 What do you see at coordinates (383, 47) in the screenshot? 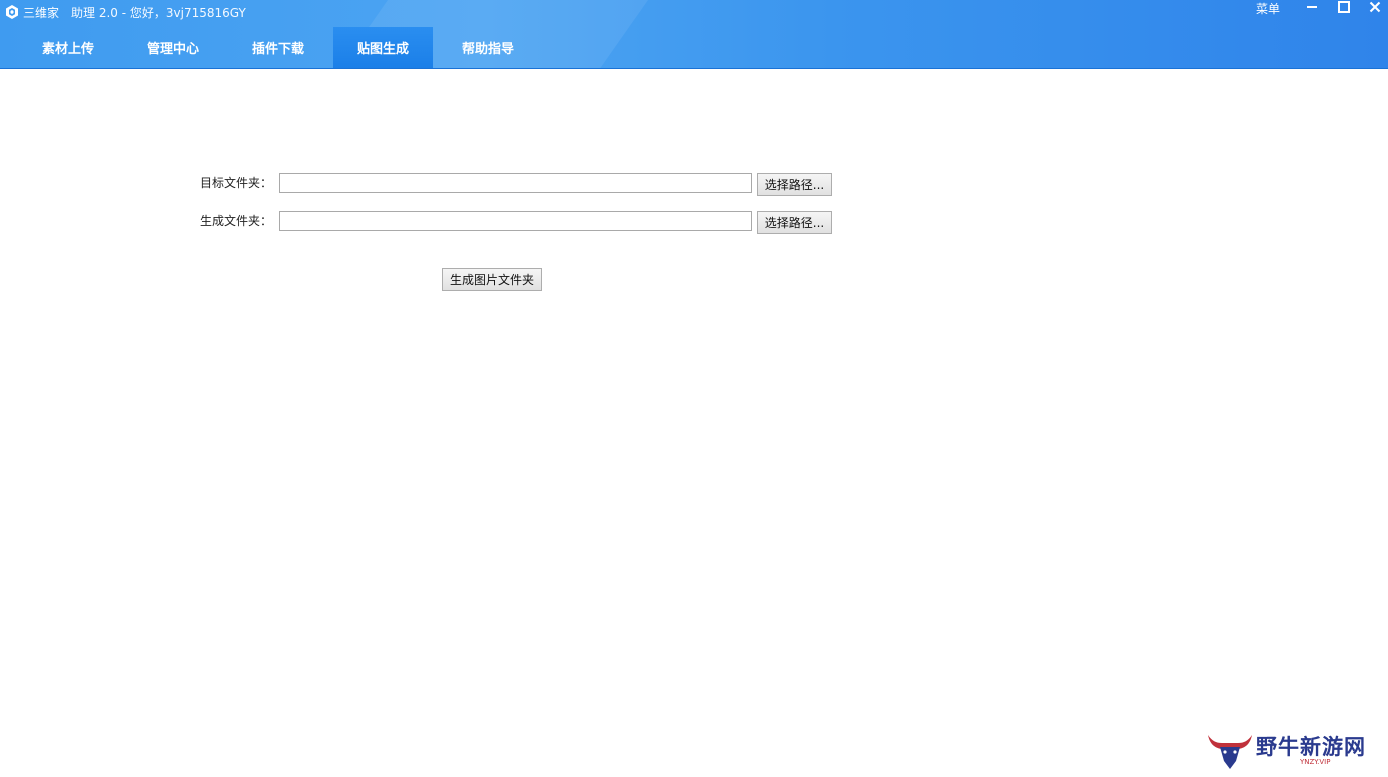
I see `tab-texture-generation: 贴图生成` at bounding box center [383, 47].